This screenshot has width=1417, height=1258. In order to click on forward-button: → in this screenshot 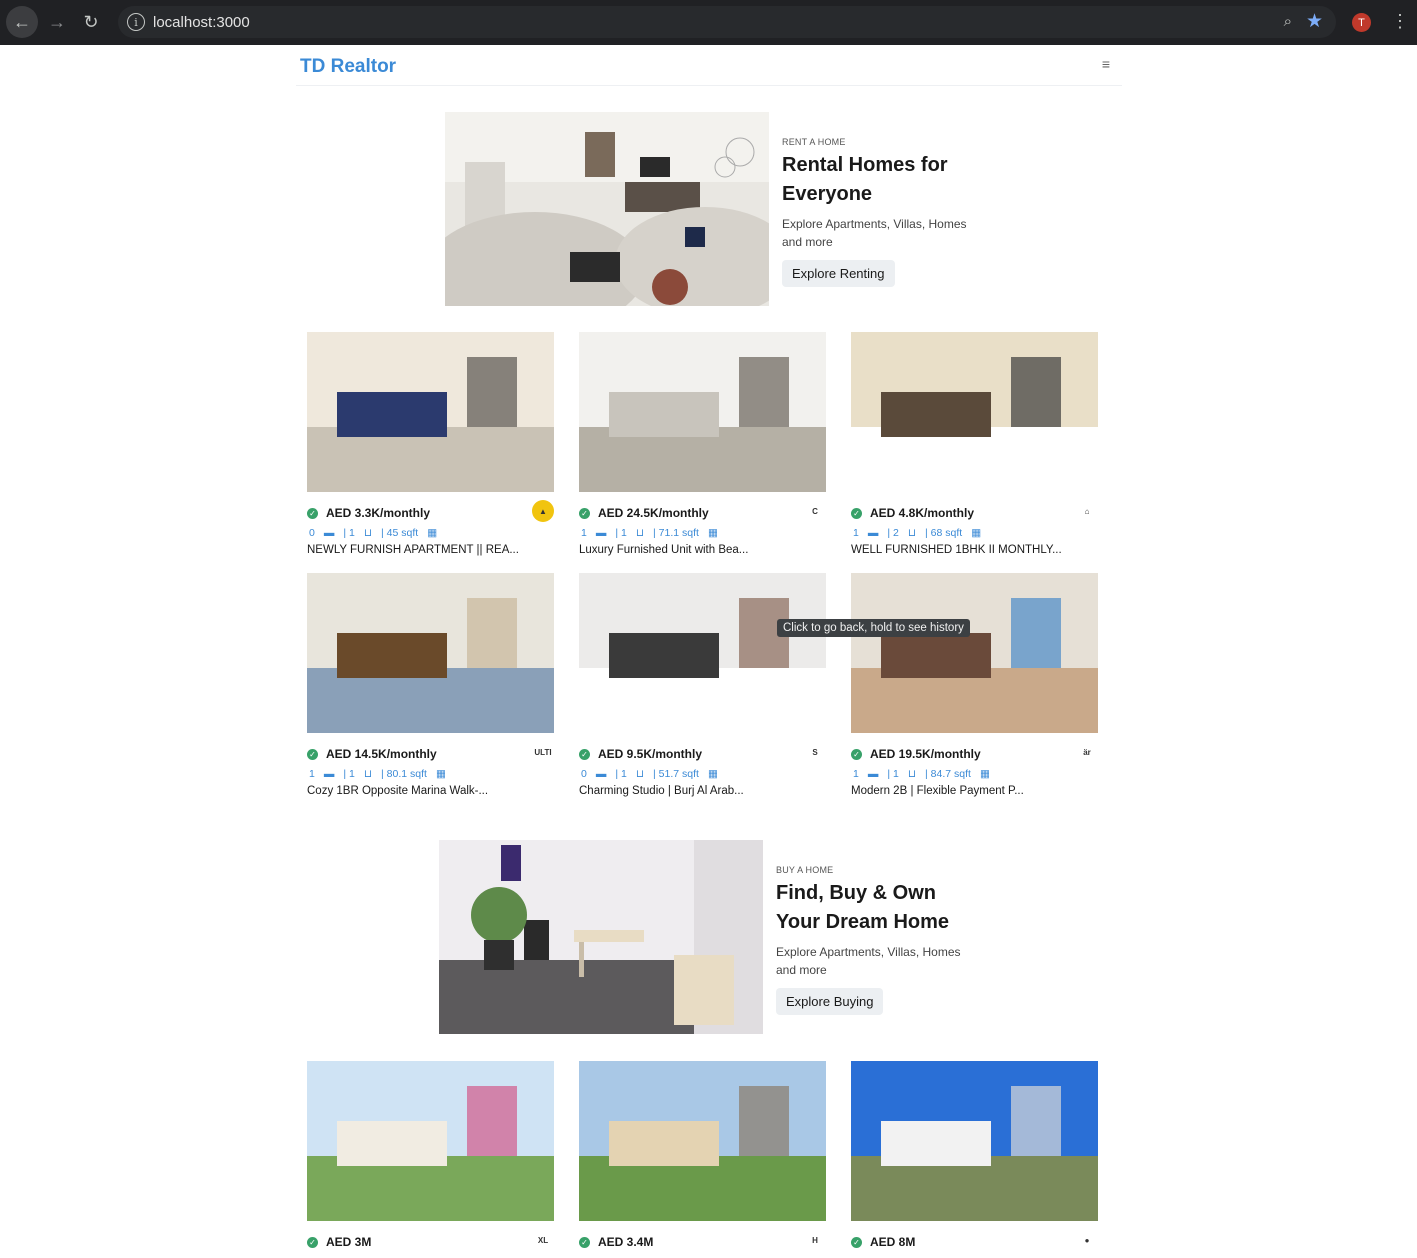, I will do `click(57, 22)`.